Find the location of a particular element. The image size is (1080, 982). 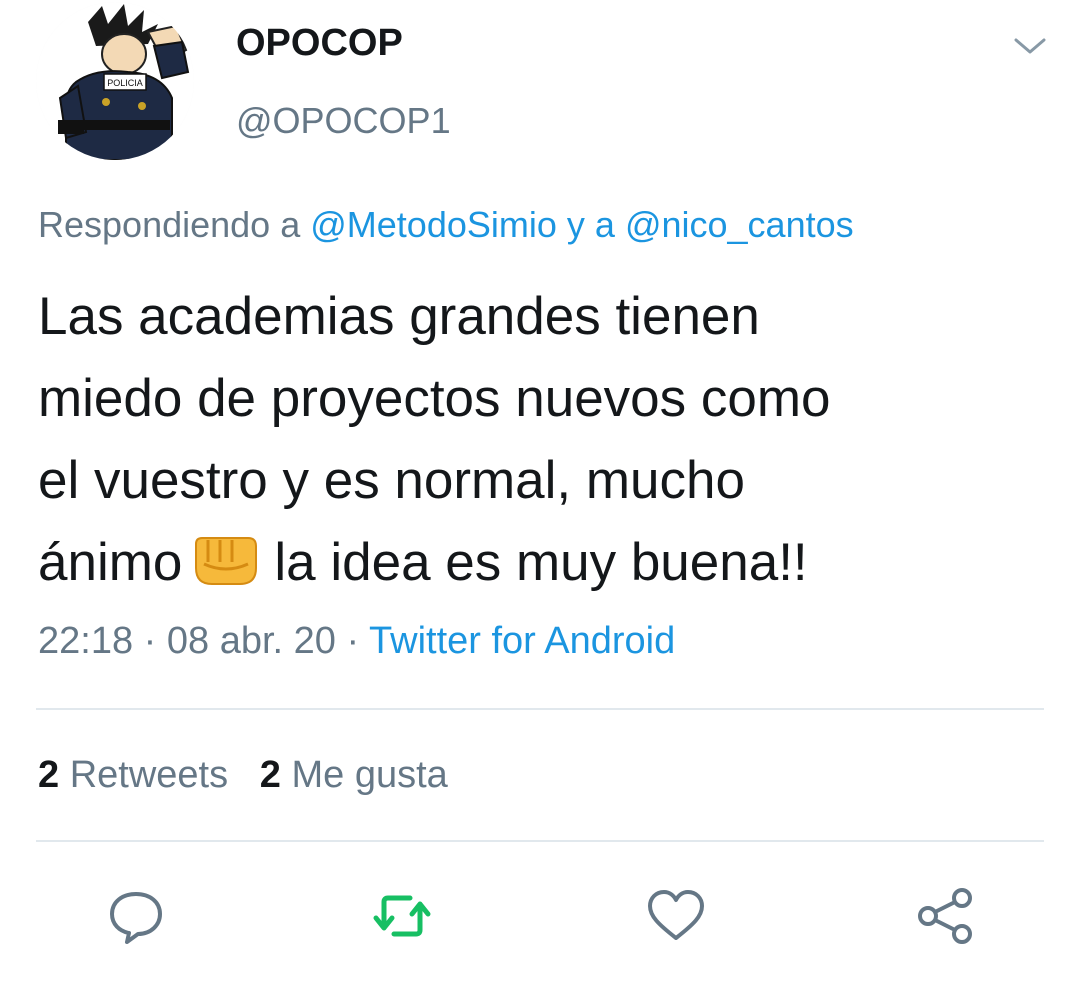

share-button is located at coordinates (946, 916).